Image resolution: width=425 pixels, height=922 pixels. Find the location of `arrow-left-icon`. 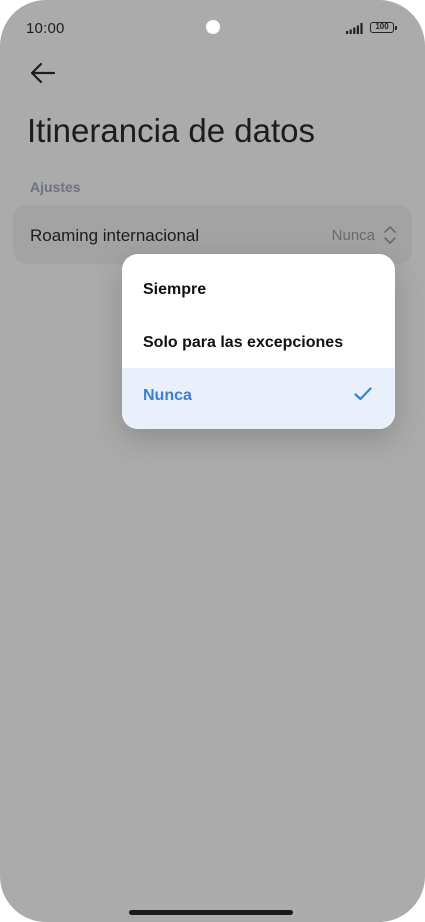

arrow-left-icon is located at coordinates (43, 73).